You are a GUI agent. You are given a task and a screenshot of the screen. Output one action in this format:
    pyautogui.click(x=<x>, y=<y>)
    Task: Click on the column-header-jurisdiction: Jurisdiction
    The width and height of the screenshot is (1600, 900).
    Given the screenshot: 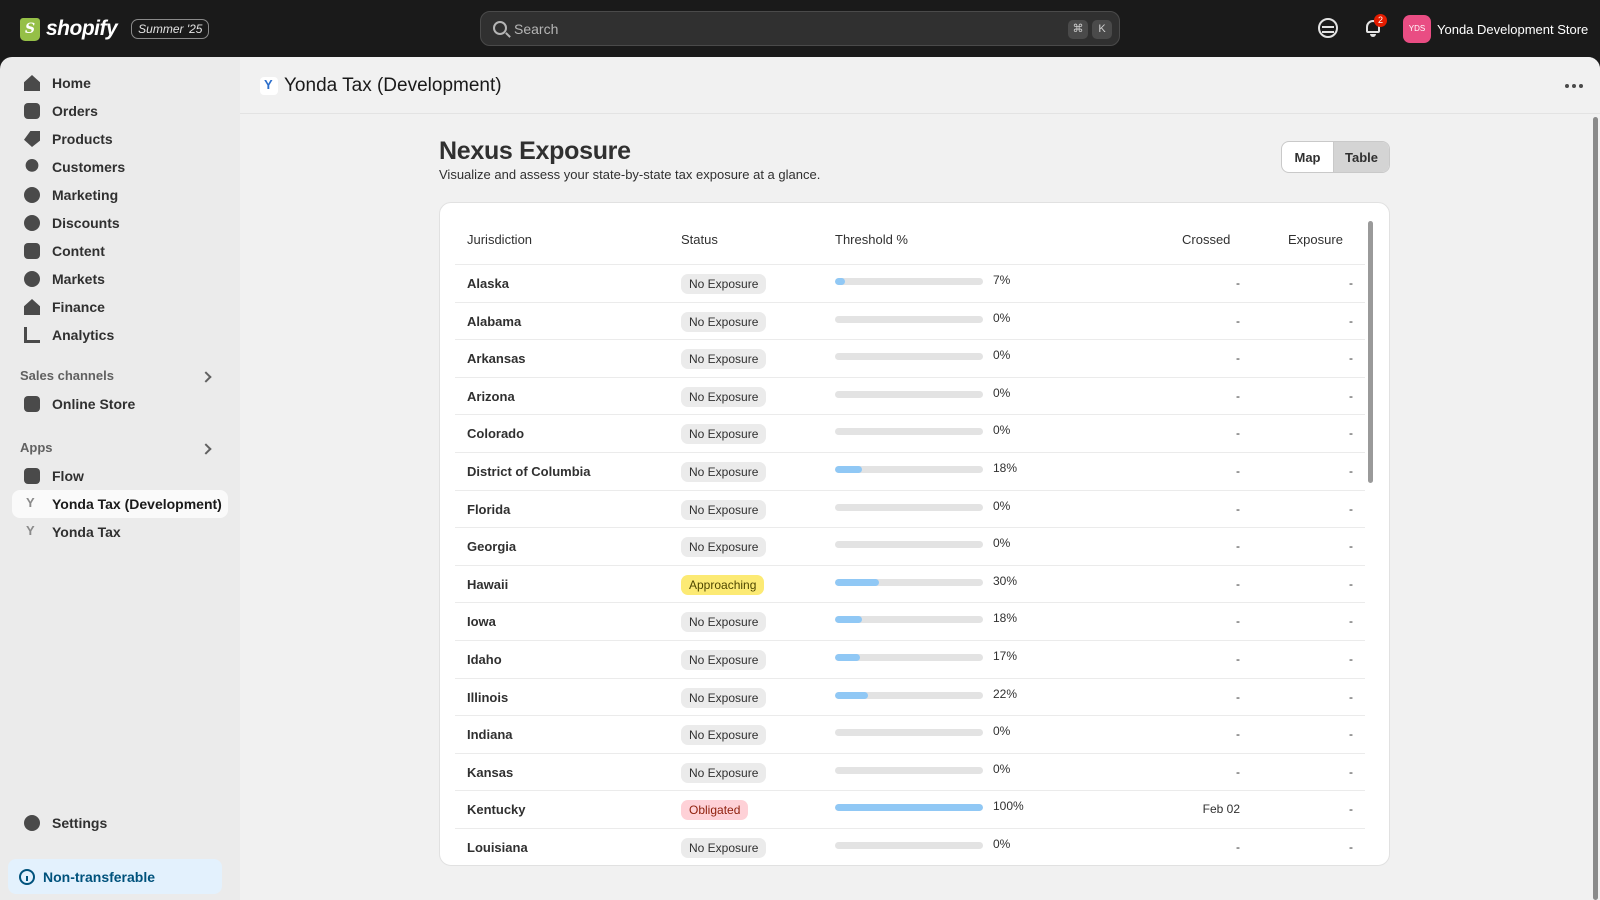 What is the action you would take?
    pyautogui.click(x=499, y=239)
    